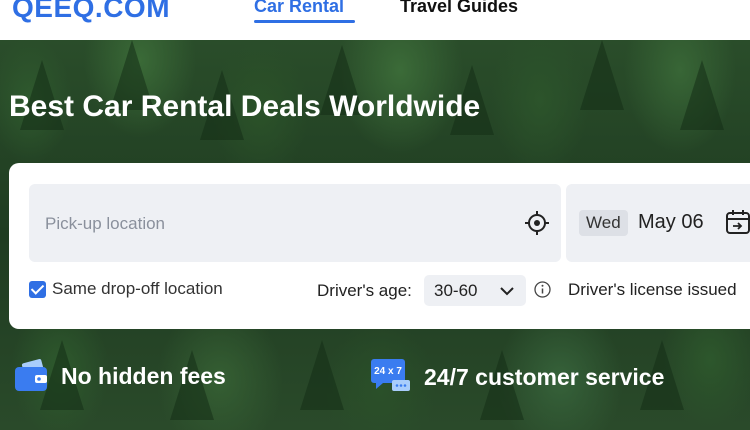 This screenshot has width=750, height=430. I want to click on feature-label: No hidden fees, so click(143, 375).